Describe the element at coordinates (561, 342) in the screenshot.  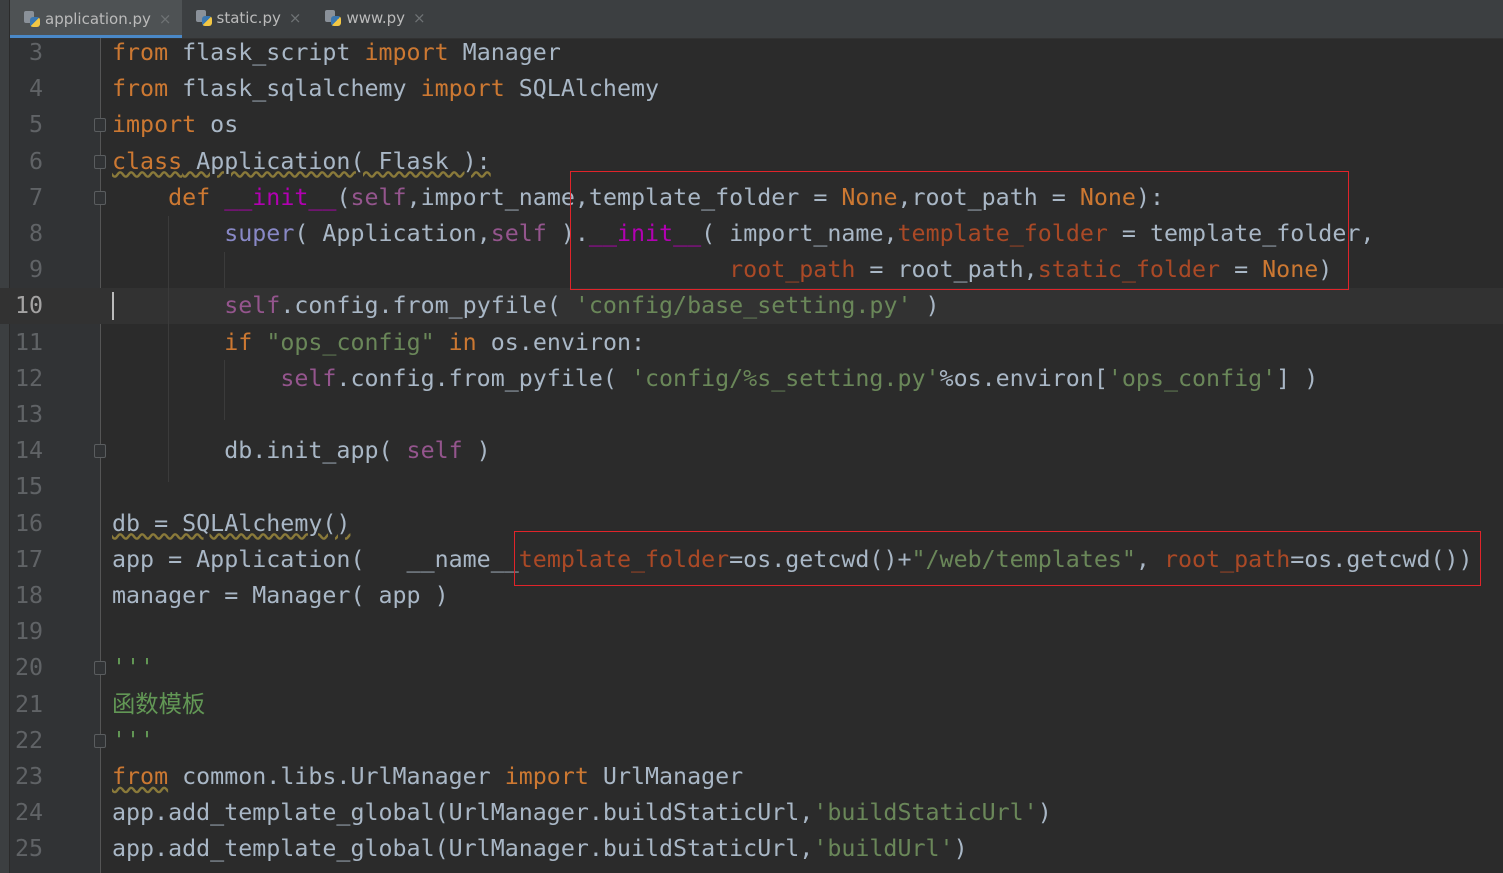
I see `code-token: os.environ:` at that location.